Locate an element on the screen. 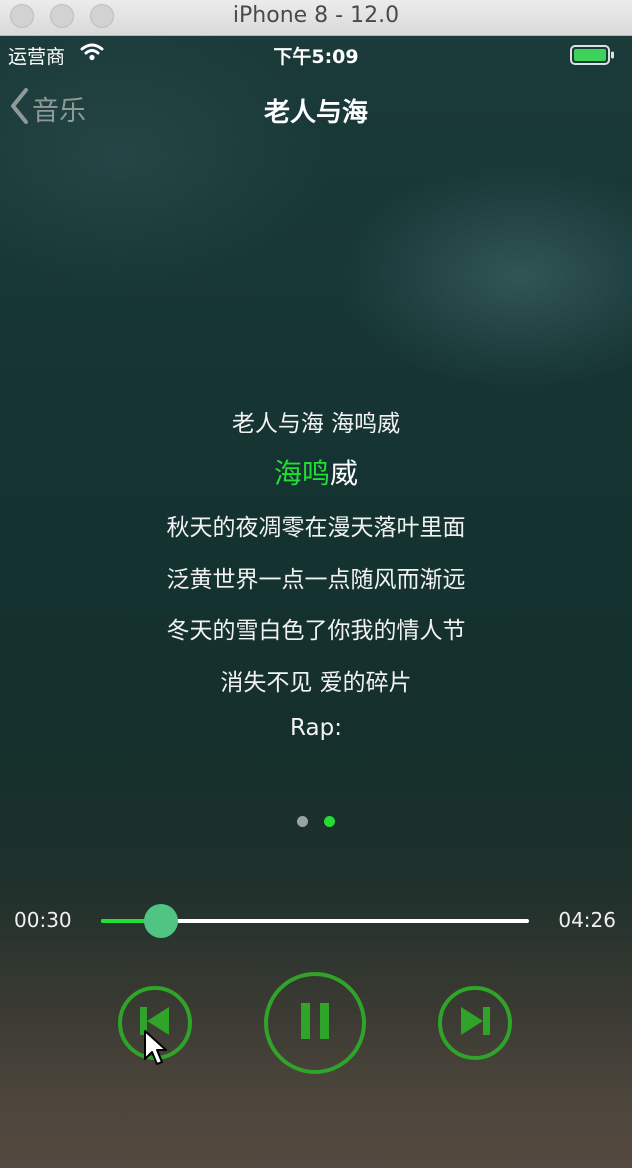 The width and height of the screenshot is (632, 1168). next-icon is located at coordinates (475, 1023).